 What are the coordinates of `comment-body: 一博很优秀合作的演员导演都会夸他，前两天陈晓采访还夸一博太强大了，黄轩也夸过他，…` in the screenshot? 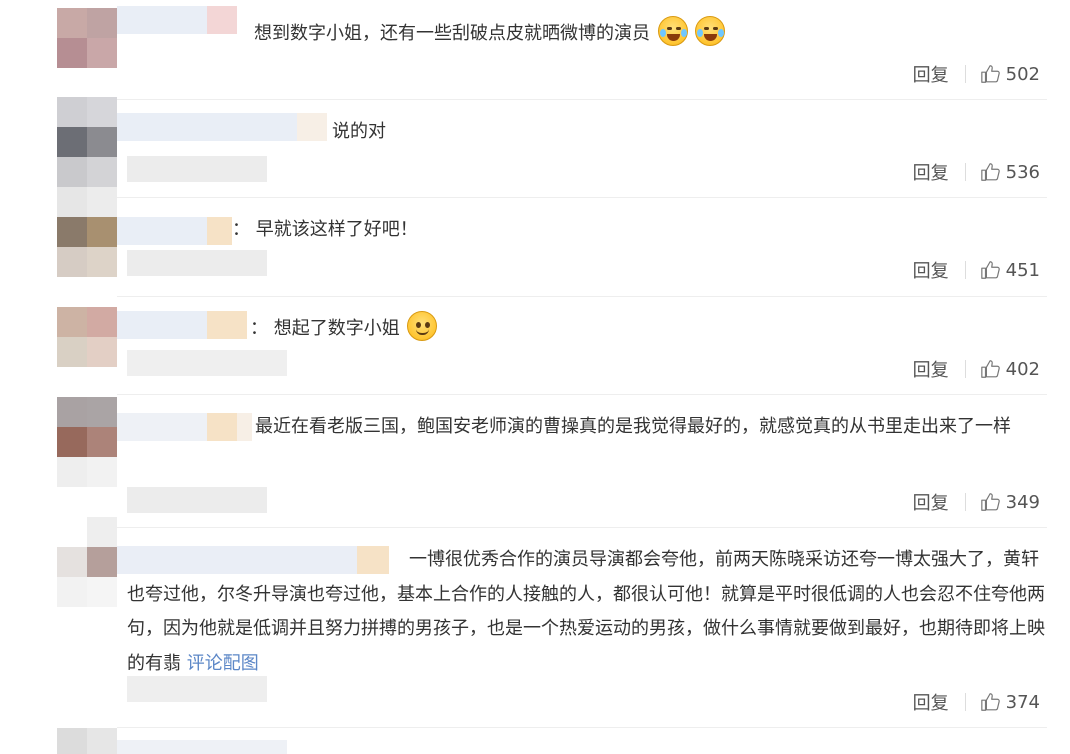 It's located at (586, 611).